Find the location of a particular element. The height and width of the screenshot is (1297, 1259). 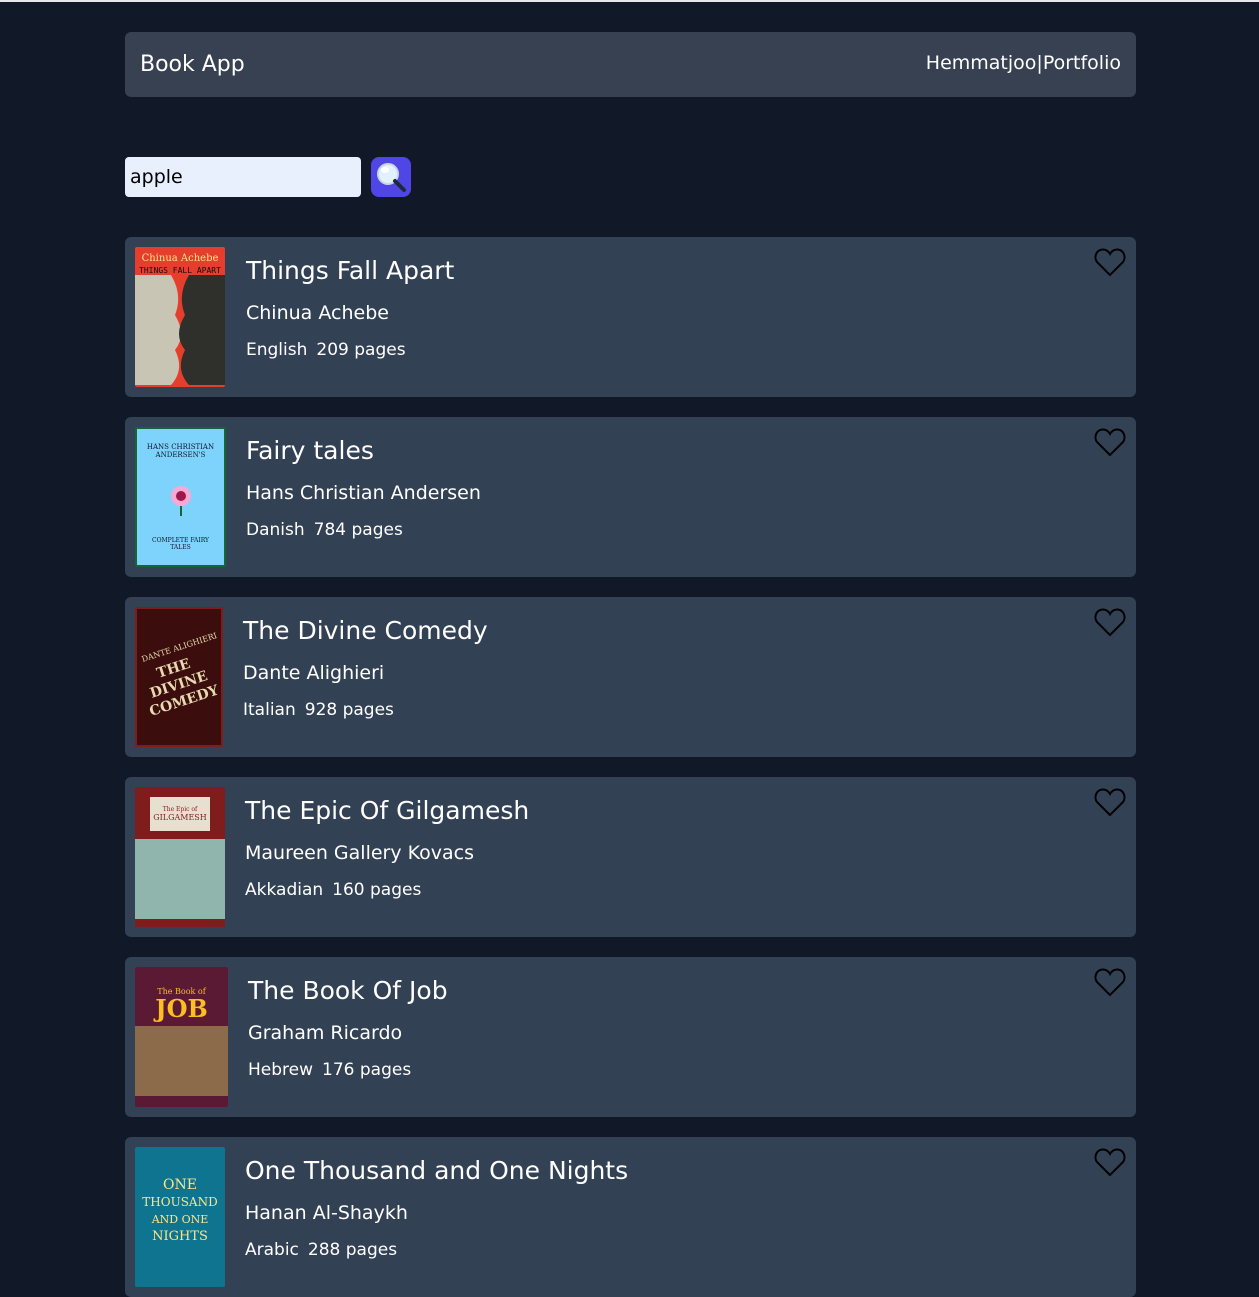

book-pages: 928 pages is located at coordinates (349, 710).